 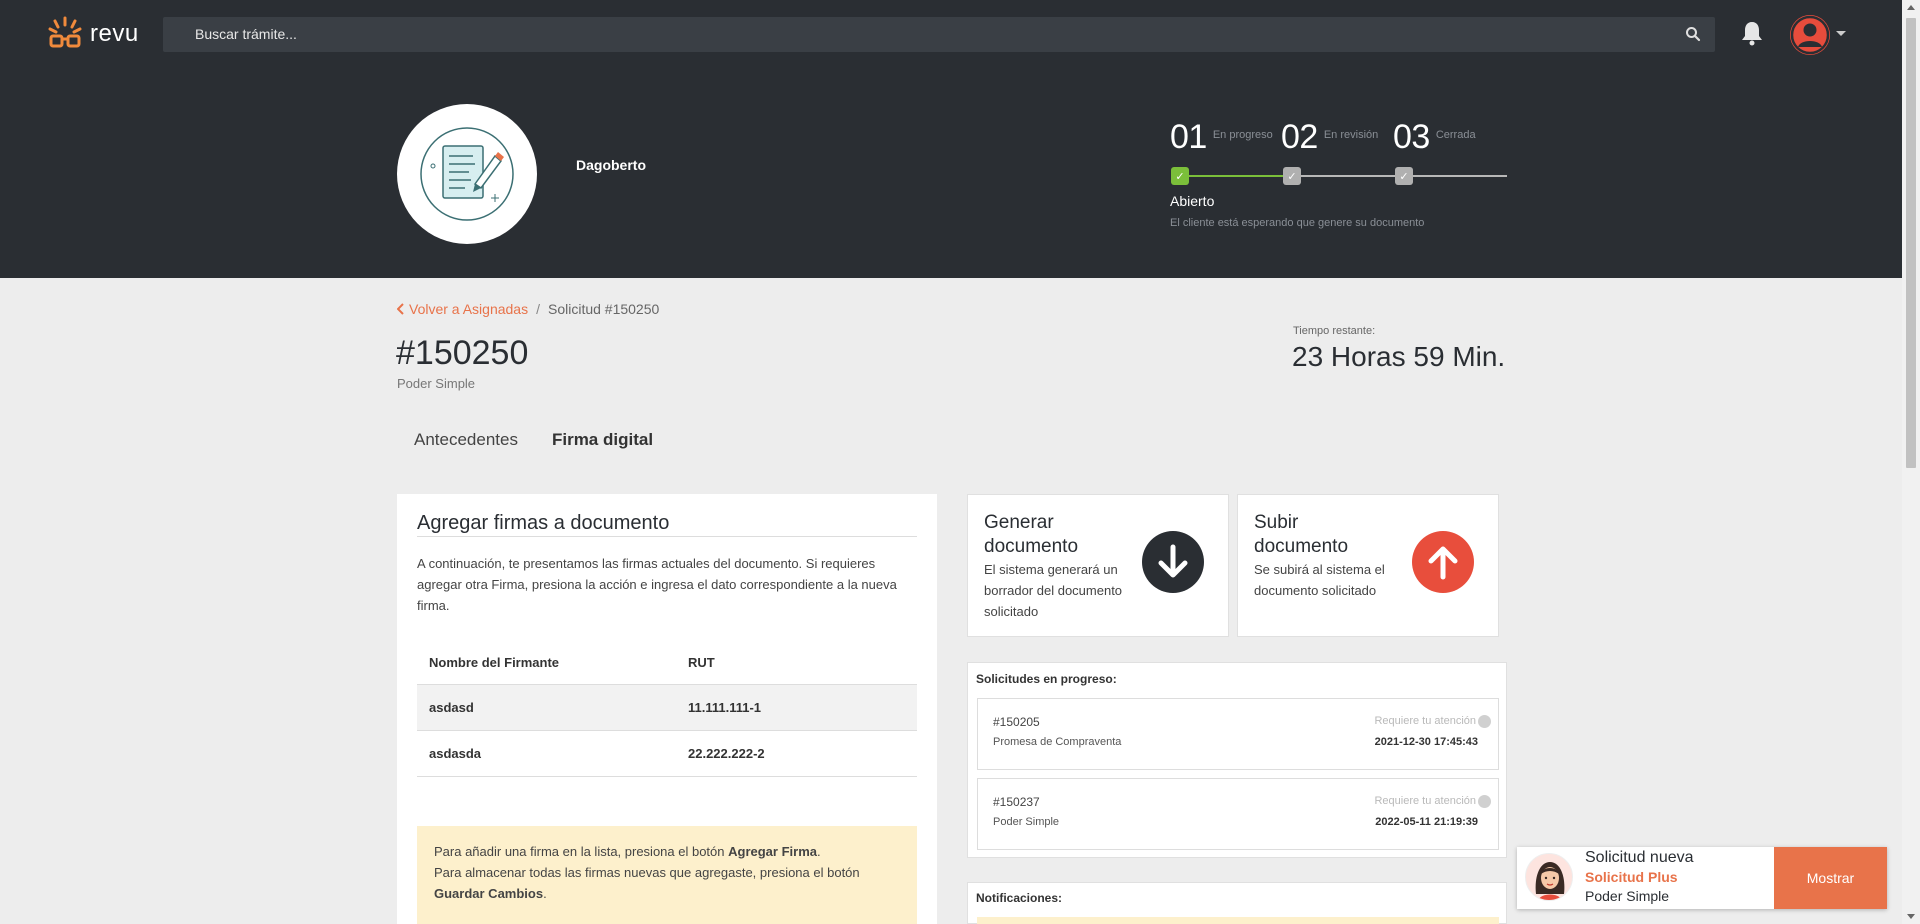 What do you see at coordinates (1238, 920) in the screenshot?
I see `notification-item` at bounding box center [1238, 920].